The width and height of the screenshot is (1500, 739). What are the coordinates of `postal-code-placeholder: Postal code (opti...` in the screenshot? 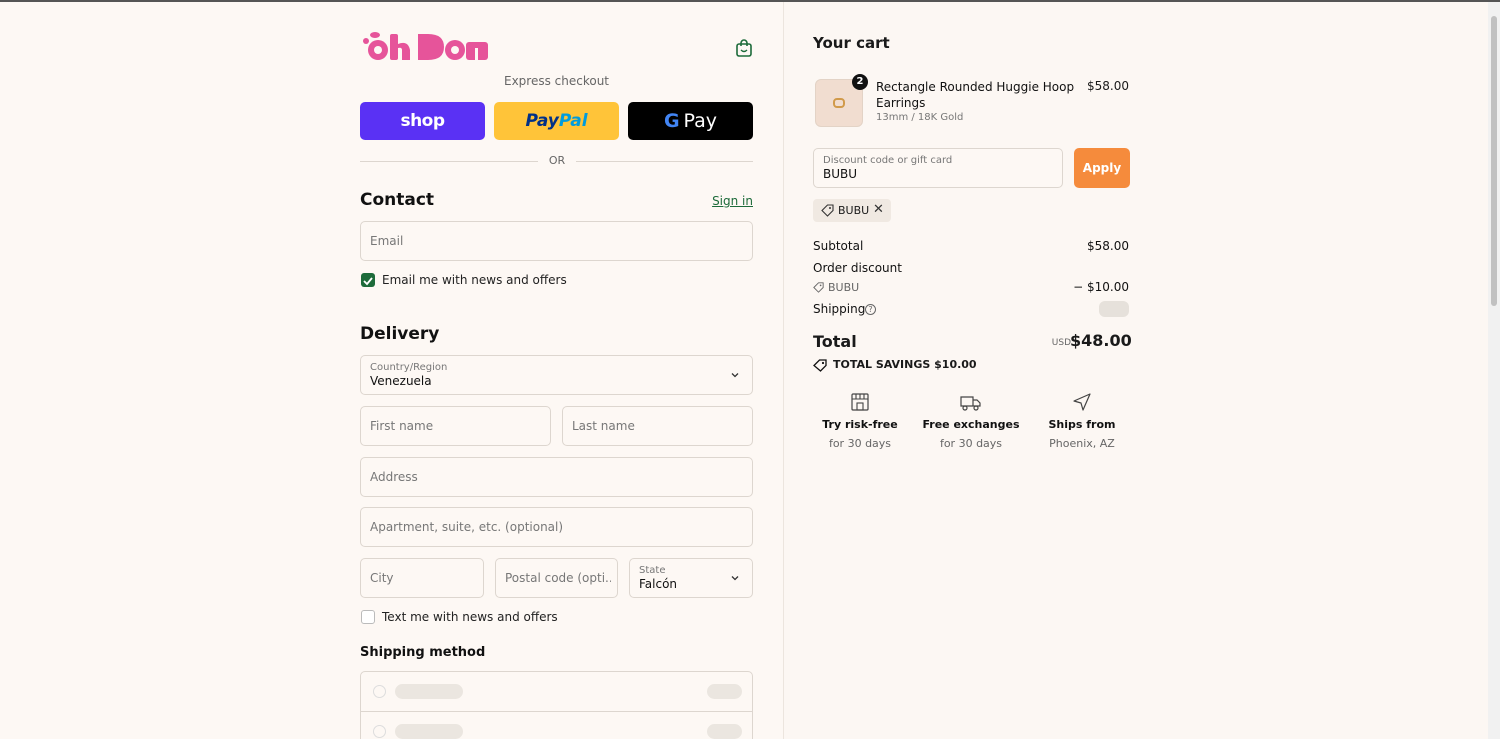 It's located at (558, 578).